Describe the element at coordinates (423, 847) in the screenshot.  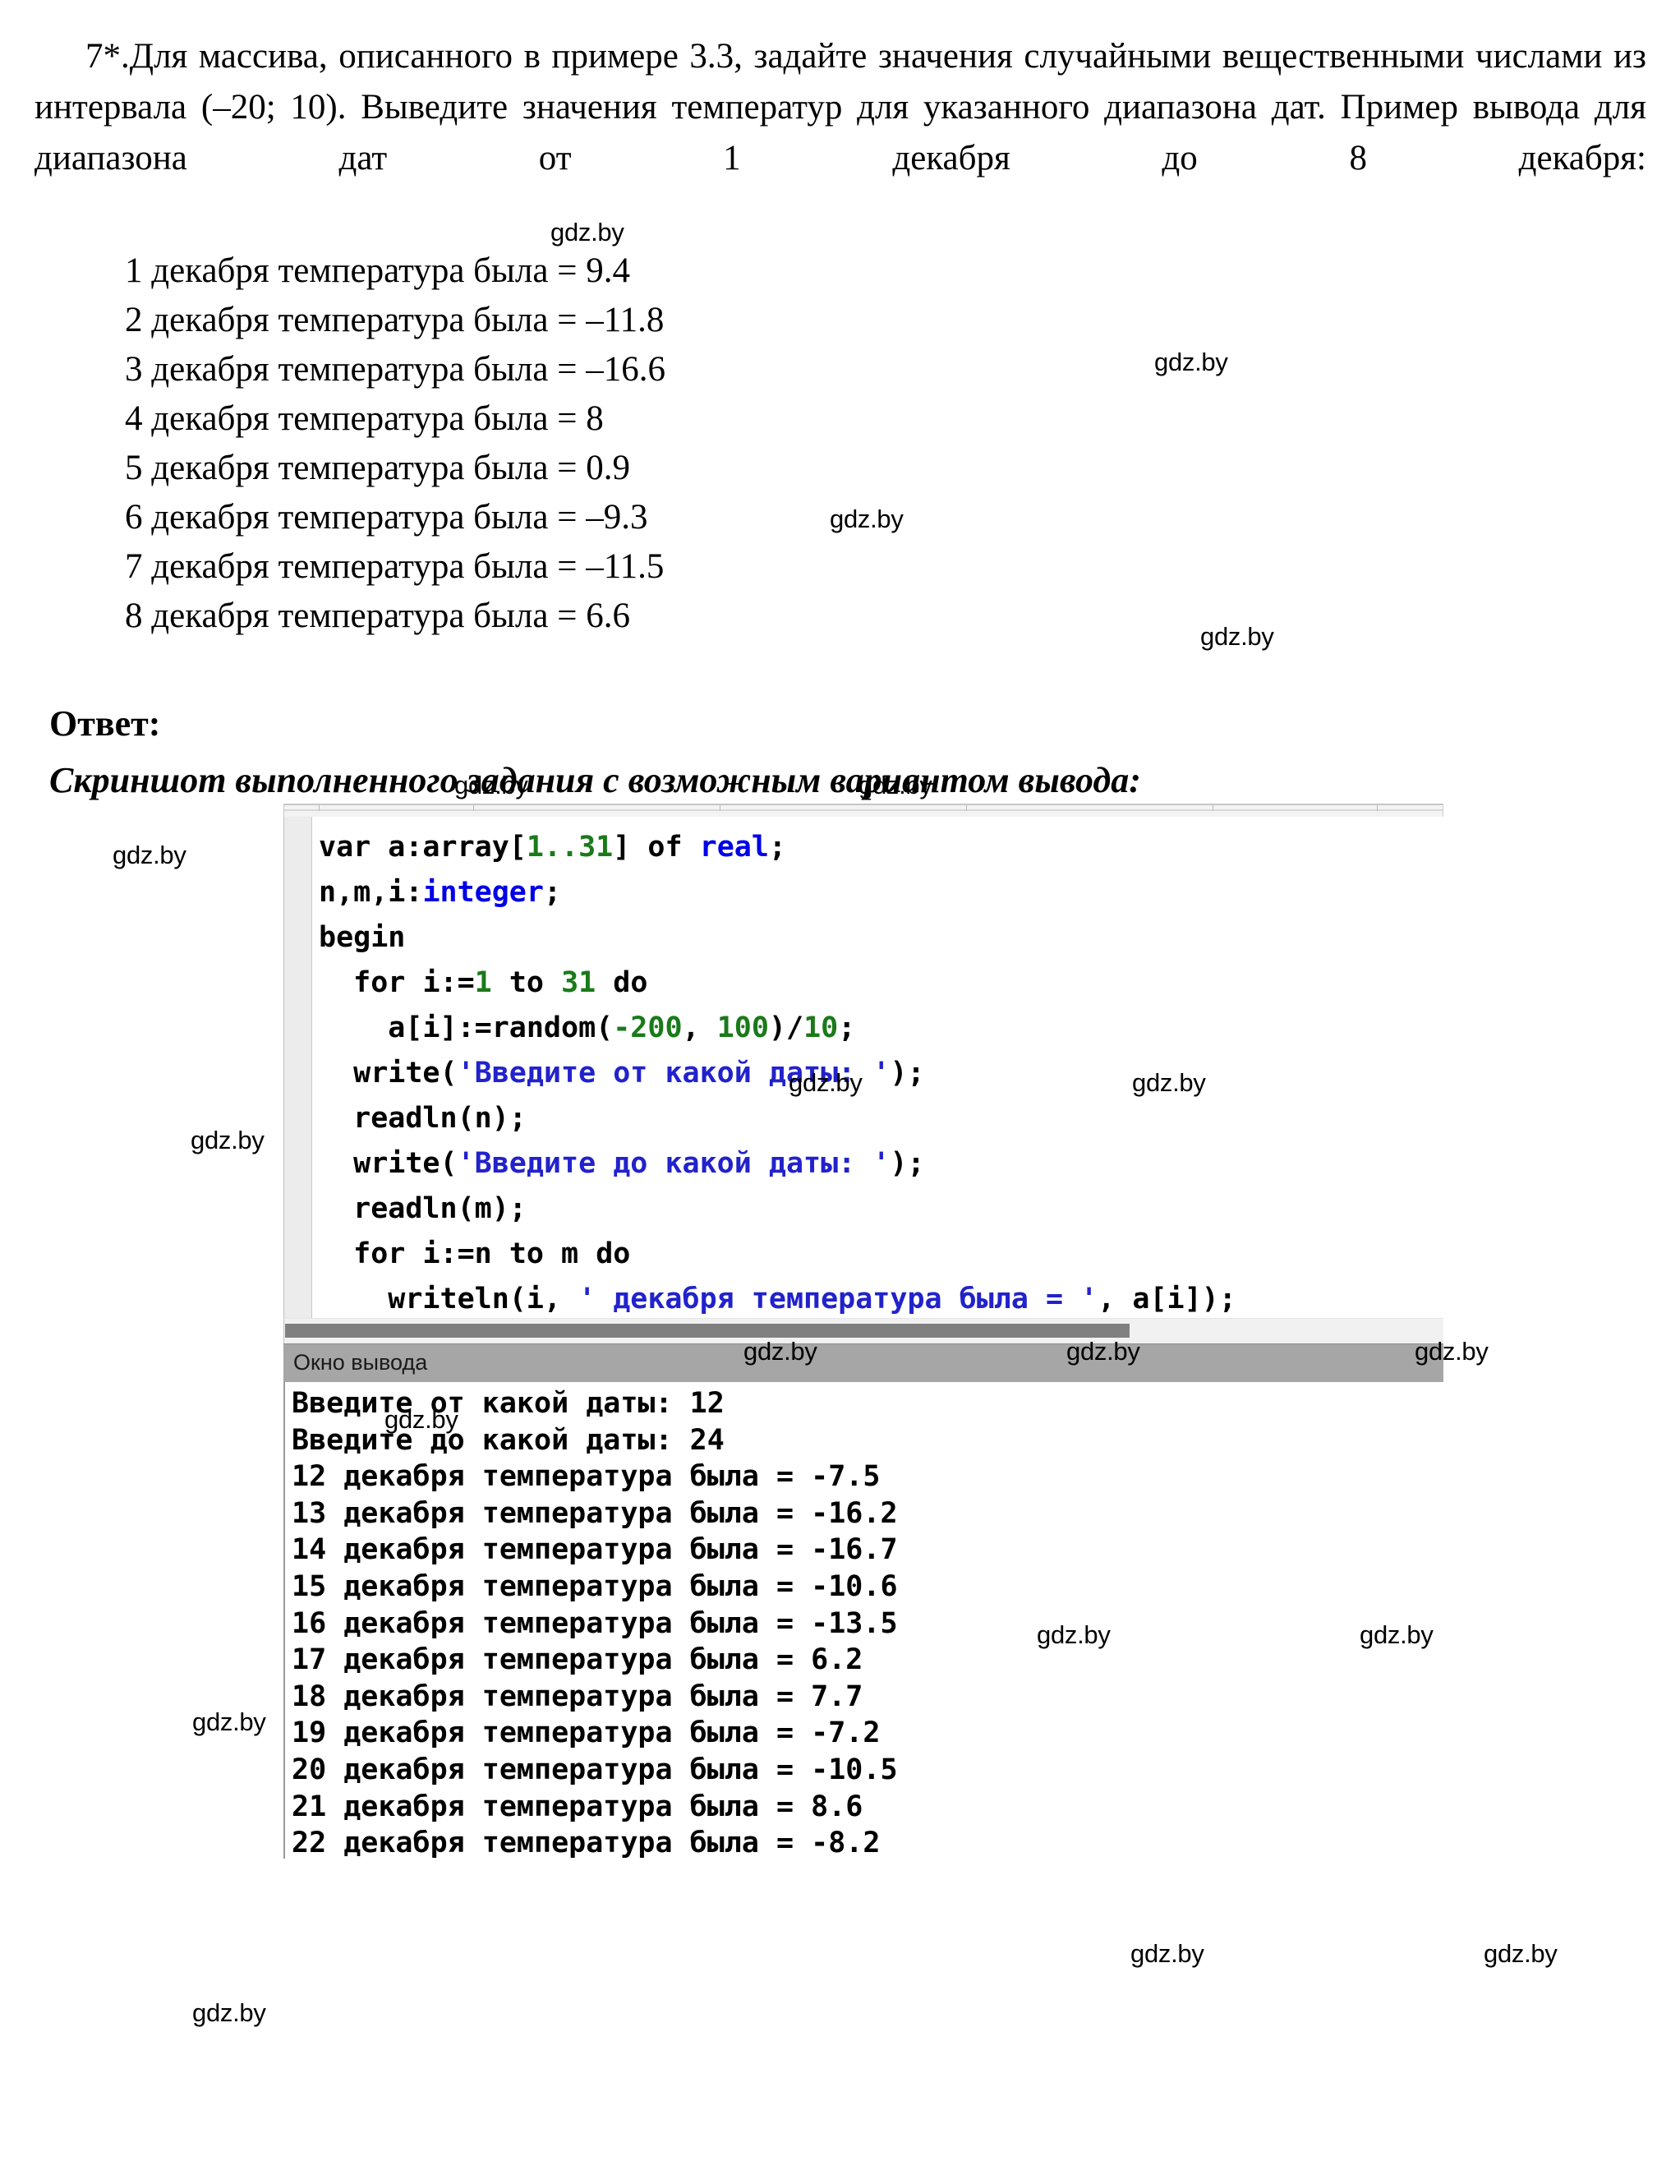
I see `code-token-pln: var a:array[` at that location.